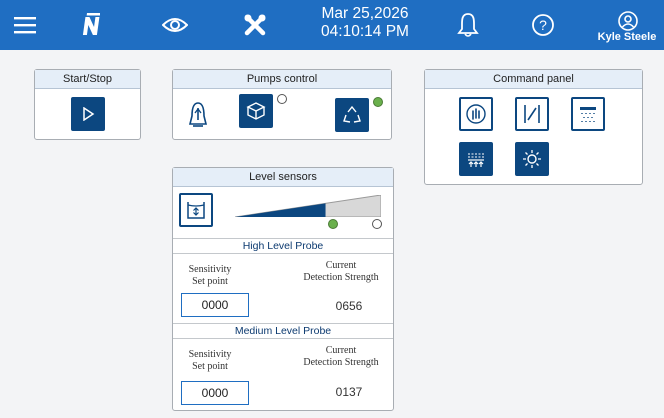 The height and width of the screenshot is (418, 664). Describe the element at coordinates (468, 25) in the screenshot. I see `bell-icon` at that location.